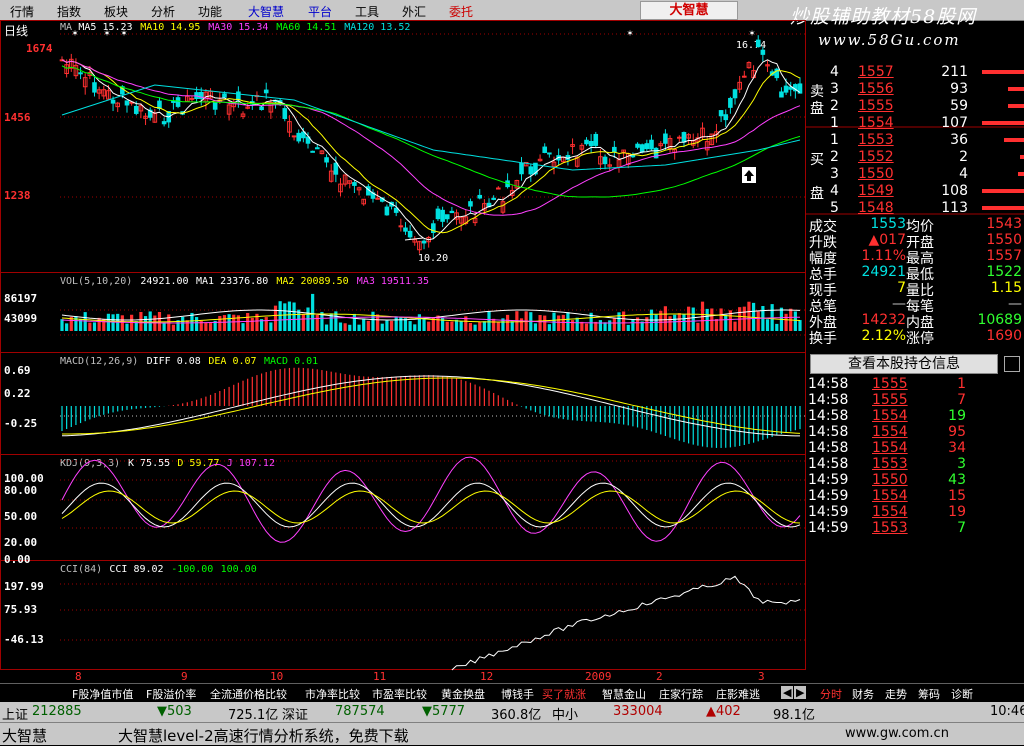 This screenshot has height=746, width=1024. Describe the element at coordinates (787, 692) in the screenshot. I see `scroll-left-button: ◀` at that location.